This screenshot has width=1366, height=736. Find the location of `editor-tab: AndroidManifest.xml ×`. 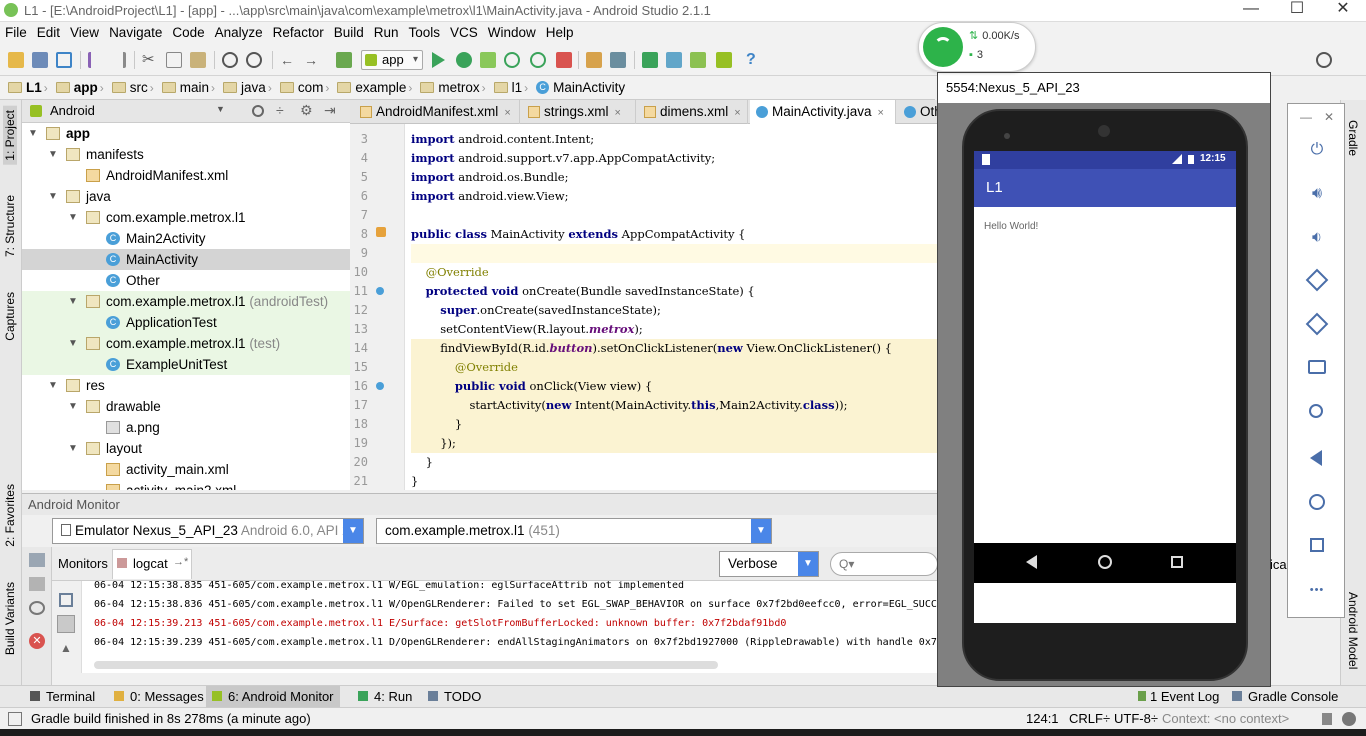

editor-tab: AndroidManifest.xml × is located at coordinates (437, 112).